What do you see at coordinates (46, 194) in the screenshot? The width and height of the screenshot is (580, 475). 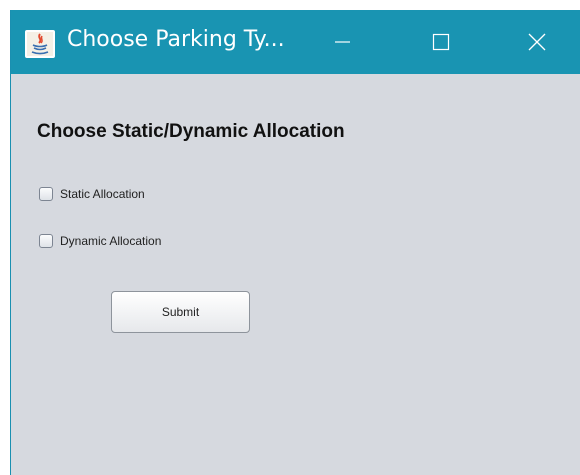 I see `static-allocation-checkbox` at bounding box center [46, 194].